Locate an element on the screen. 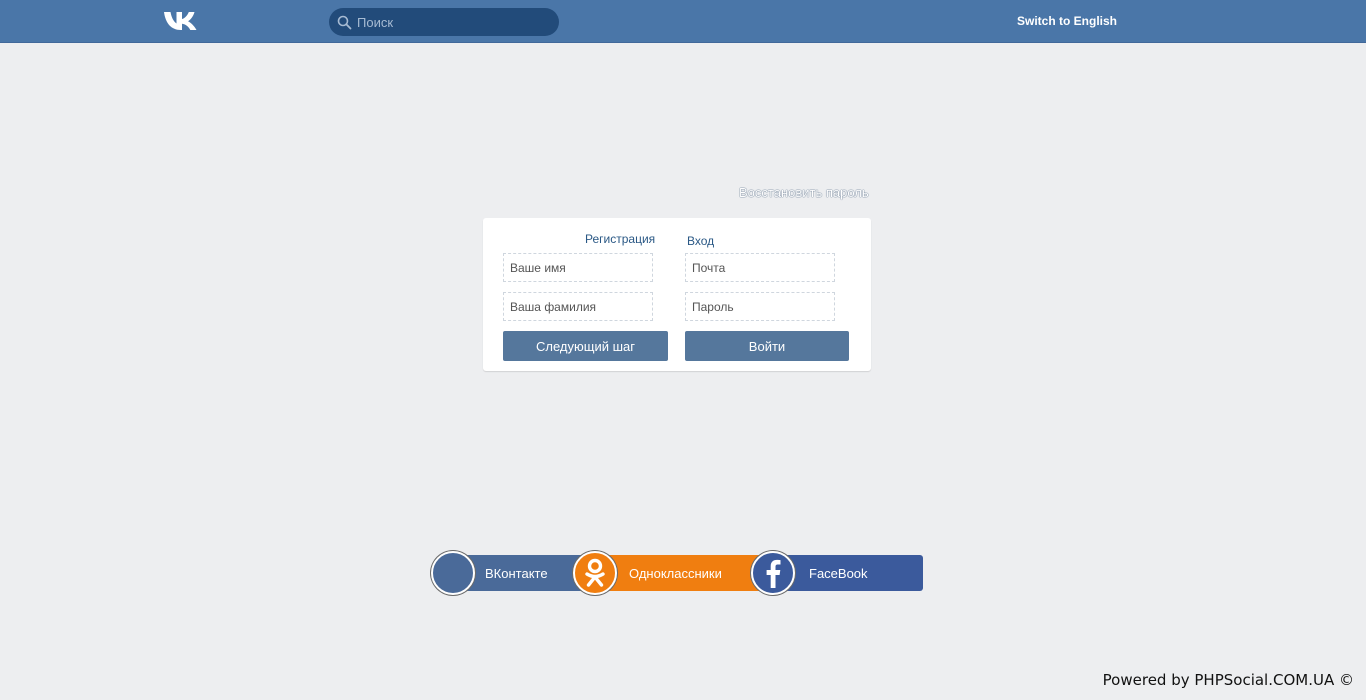 The width and height of the screenshot is (1366, 700). registration-title: Регистрация is located at coordinates (620, 239).